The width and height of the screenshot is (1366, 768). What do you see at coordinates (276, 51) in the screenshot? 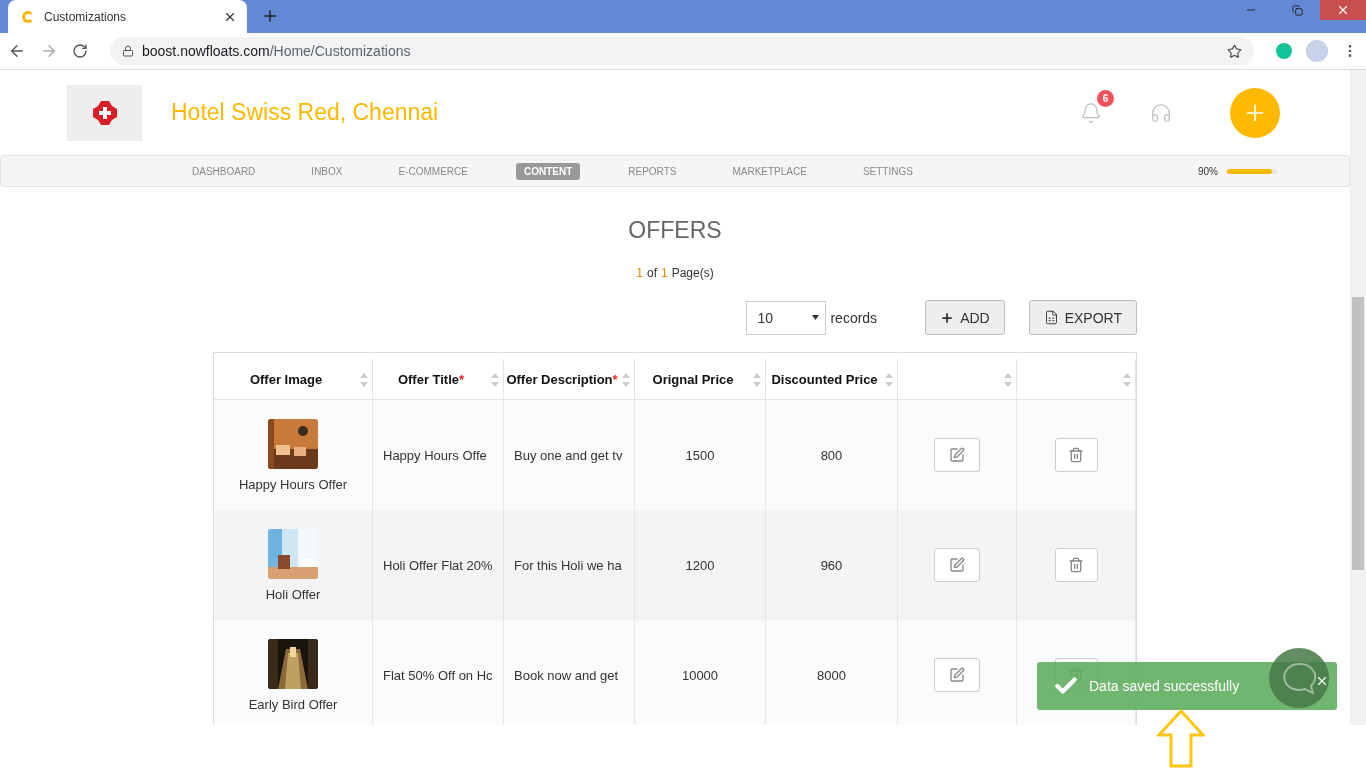
I see `url-text: boost.nowfloats.com/Home/Customizations` at bounding box center [276, 51].